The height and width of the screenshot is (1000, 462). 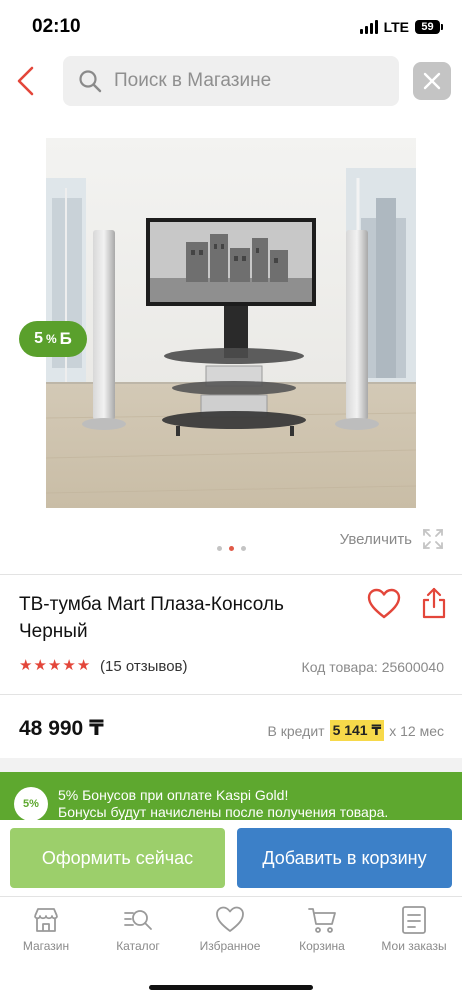 What do you see at coordinates (56, 26) in the screenshot?
I see `status-time: 02:10` at bounding box center [56, 26].